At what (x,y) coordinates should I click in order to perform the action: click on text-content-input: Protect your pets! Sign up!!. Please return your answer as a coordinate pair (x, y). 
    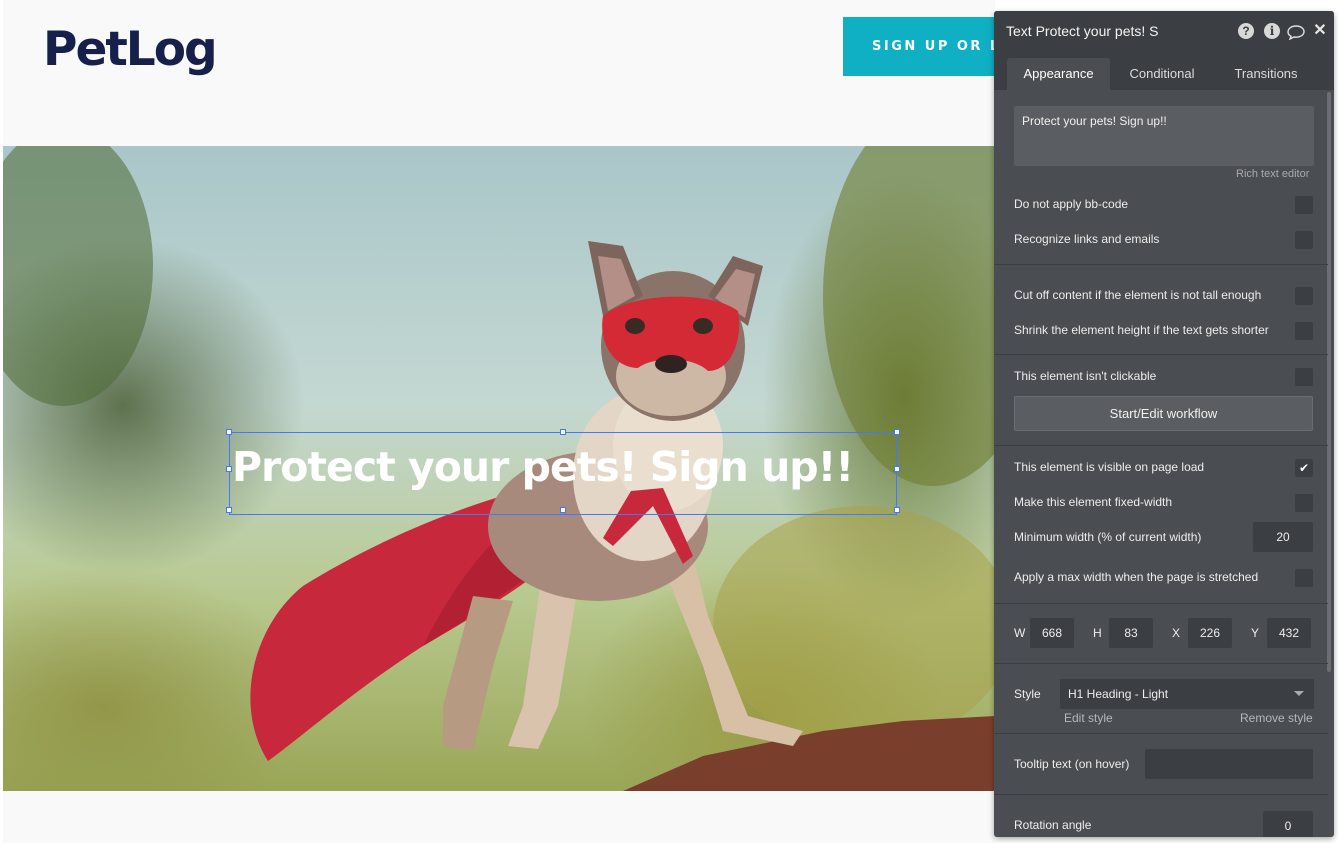
    Looking at the image, I should click on (1164, 136).